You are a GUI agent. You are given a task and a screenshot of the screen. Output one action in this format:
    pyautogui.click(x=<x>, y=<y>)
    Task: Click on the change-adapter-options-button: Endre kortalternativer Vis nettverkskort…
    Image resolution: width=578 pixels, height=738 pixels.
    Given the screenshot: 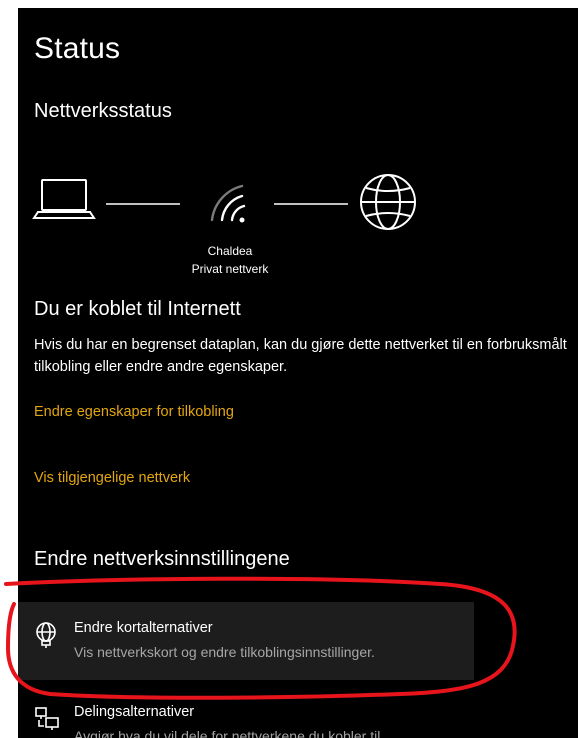 What is the action you would take?
    pyautogui.click(x=246, y=641)
    